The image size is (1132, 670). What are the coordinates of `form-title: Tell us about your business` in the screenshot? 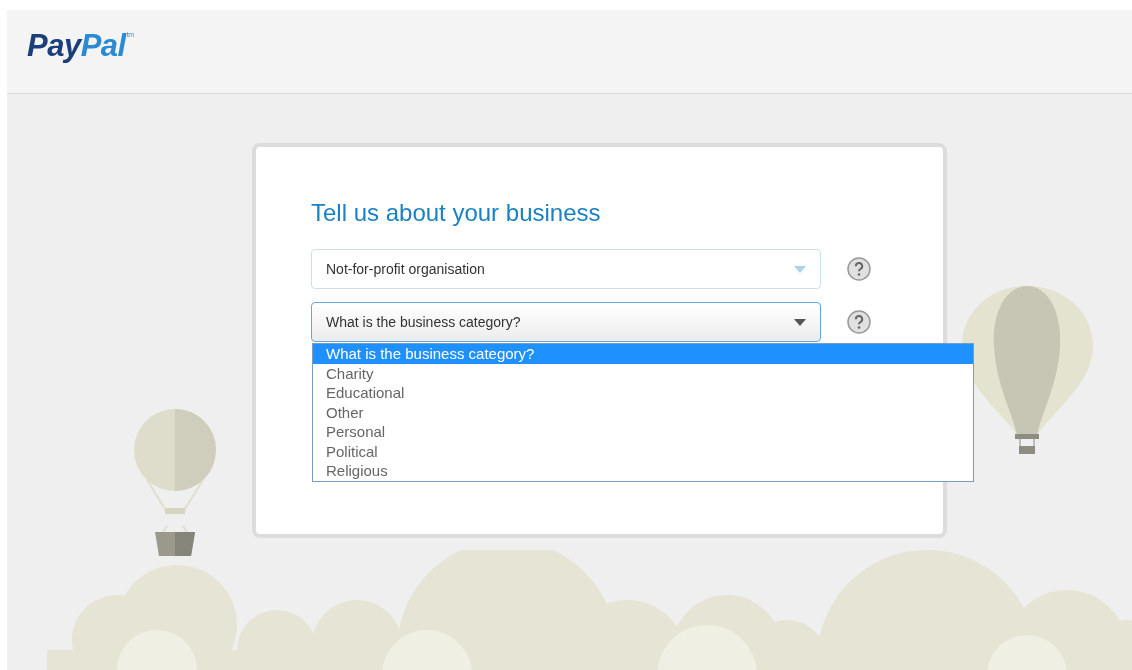 It's located at (456, 213).